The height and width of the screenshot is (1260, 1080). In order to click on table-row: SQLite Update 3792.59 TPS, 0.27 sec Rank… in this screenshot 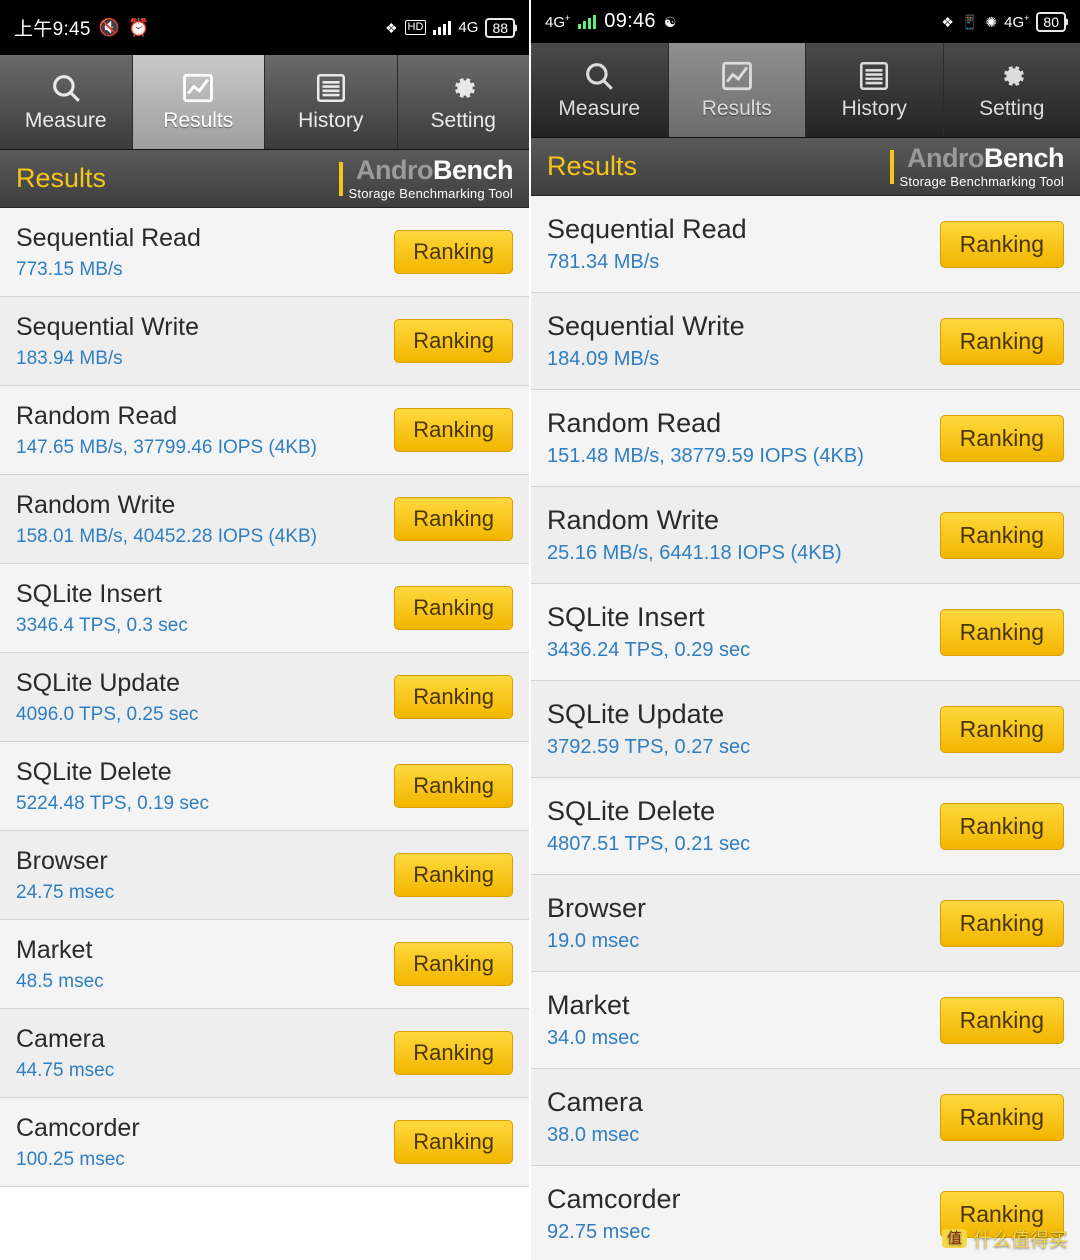, I will do `click(805, 729)`.